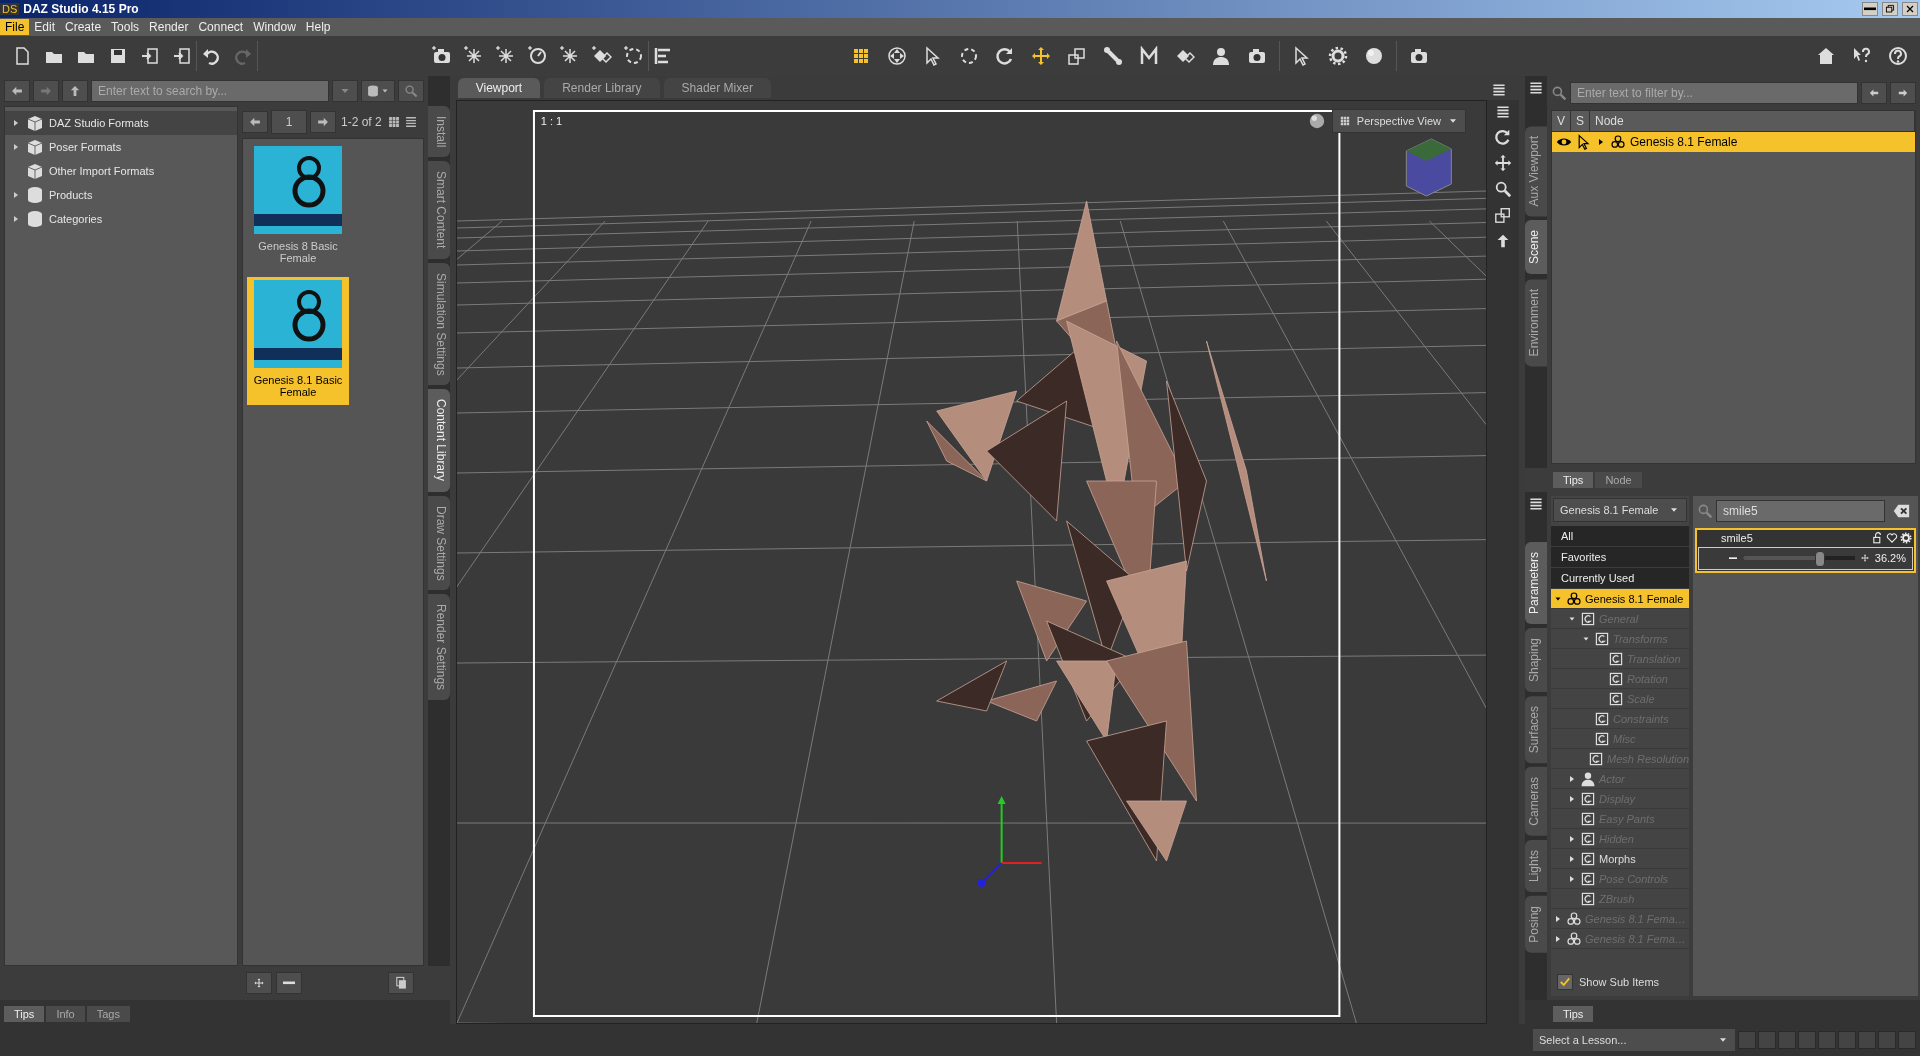 The height and width of the screenshot is (1056, 1920). Describe the element at coordinates (1752, 121) in the screenshot. I see `column-header: Node` at that location.